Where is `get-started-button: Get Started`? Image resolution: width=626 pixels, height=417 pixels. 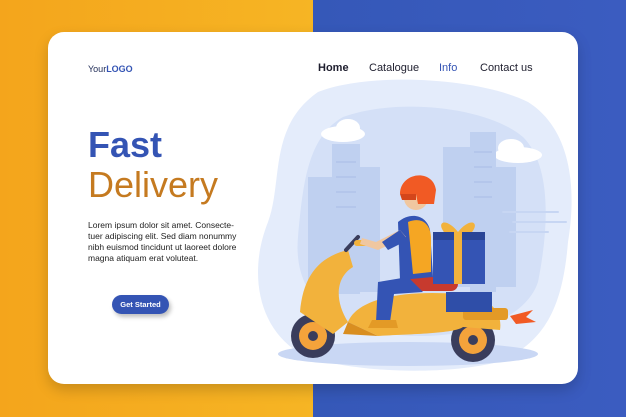
get-started-button: Get Started is located at coordinates (140, 304).